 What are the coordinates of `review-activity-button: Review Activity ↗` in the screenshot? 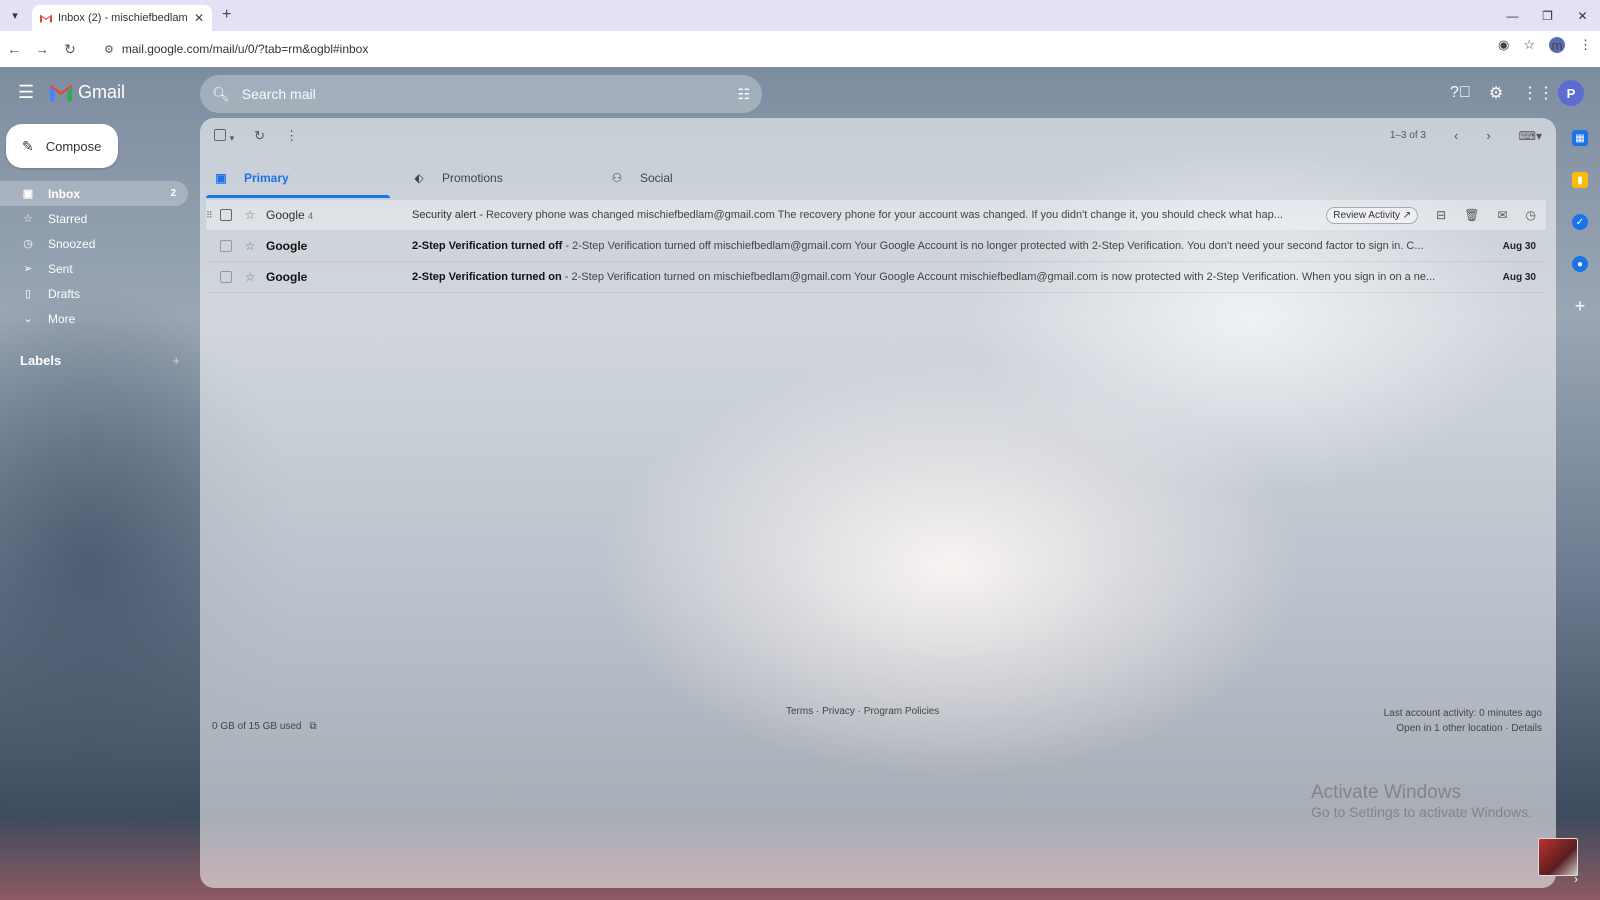 It's located at (1372, 215).